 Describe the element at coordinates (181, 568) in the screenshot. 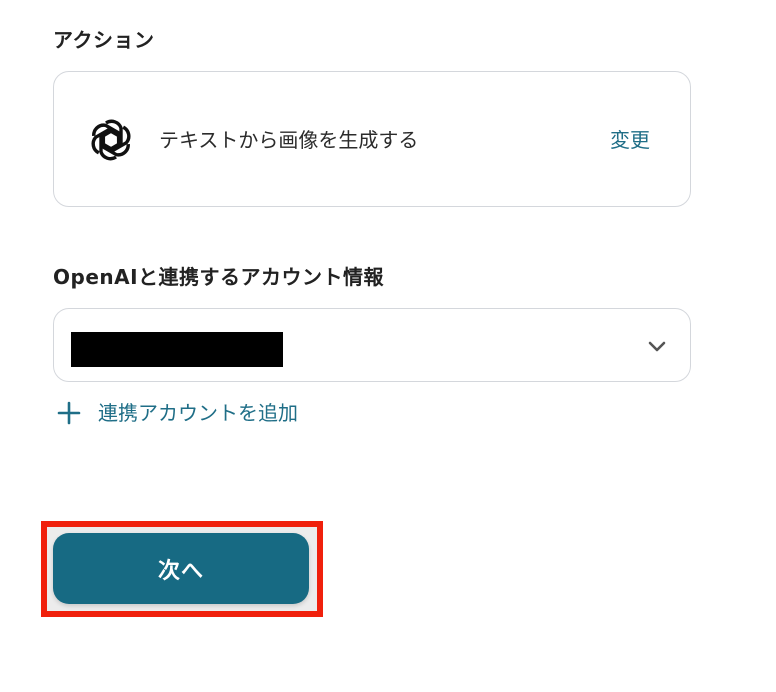

I see `next-button: 次へ` at that location.